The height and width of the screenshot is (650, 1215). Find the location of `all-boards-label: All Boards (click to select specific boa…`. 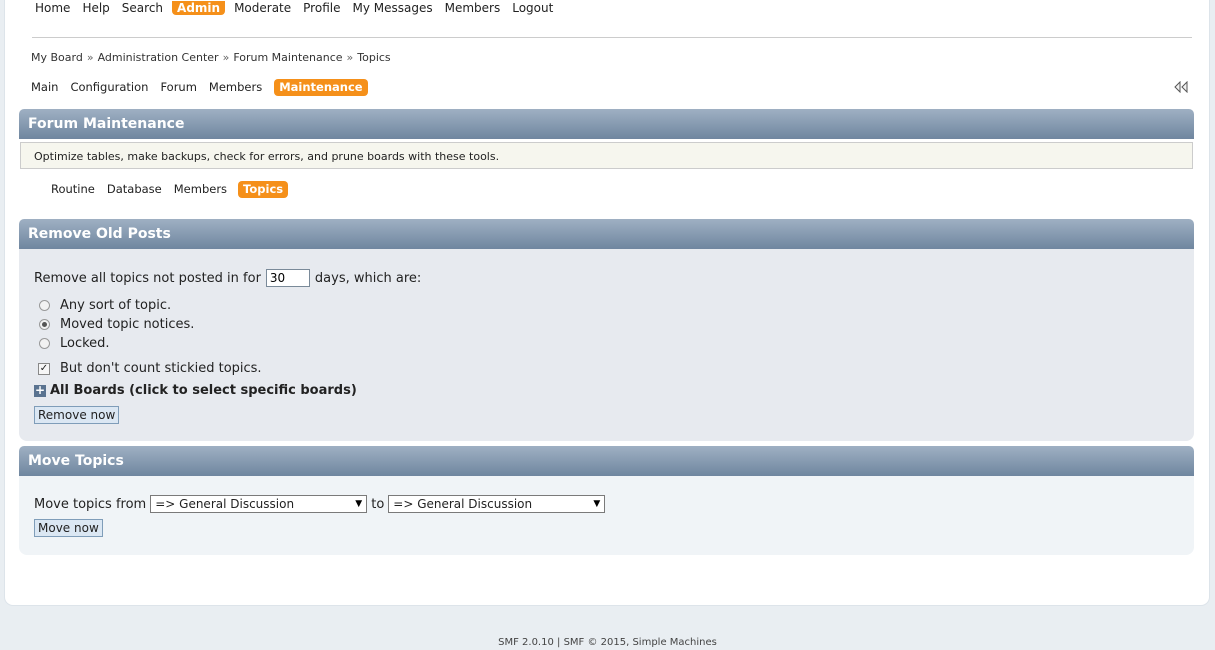

all-boards-label: All Boards (click to select specific boa… is located at coordinates (203, 390).